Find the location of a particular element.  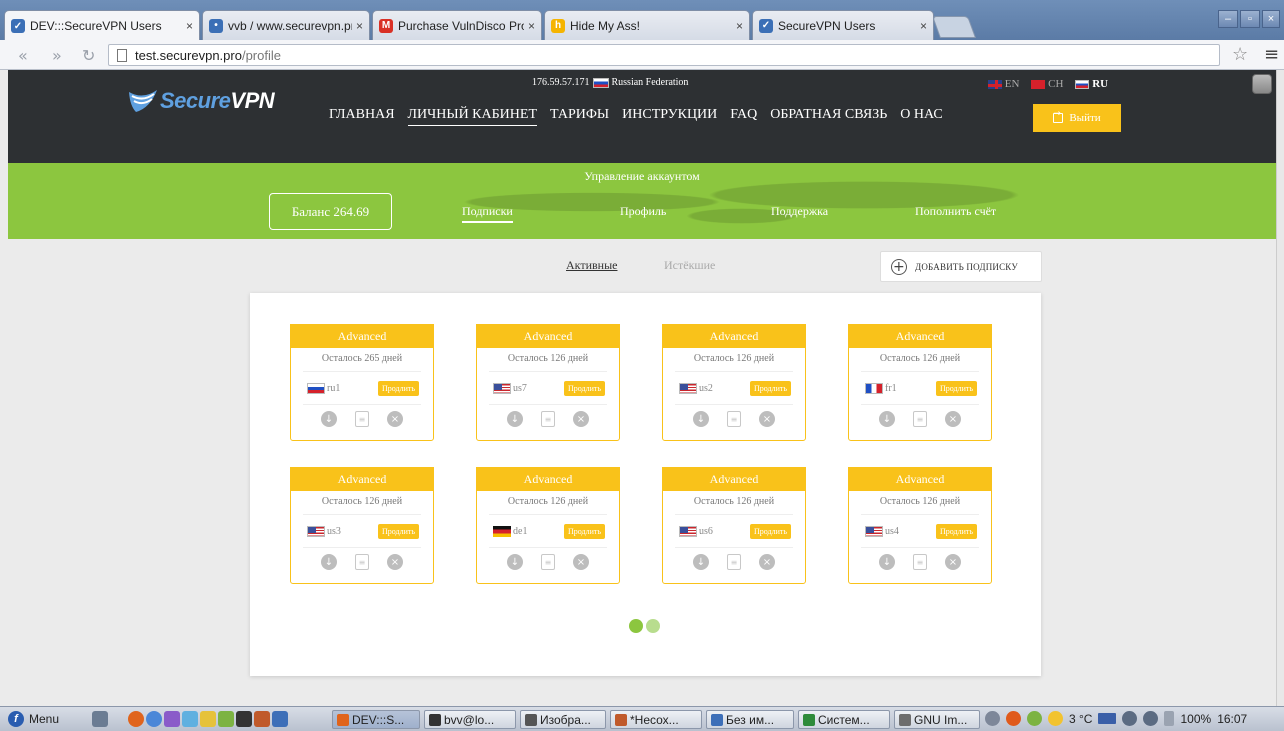

tab-topup: Пополнить счёт is located at coordinates (955, 211).